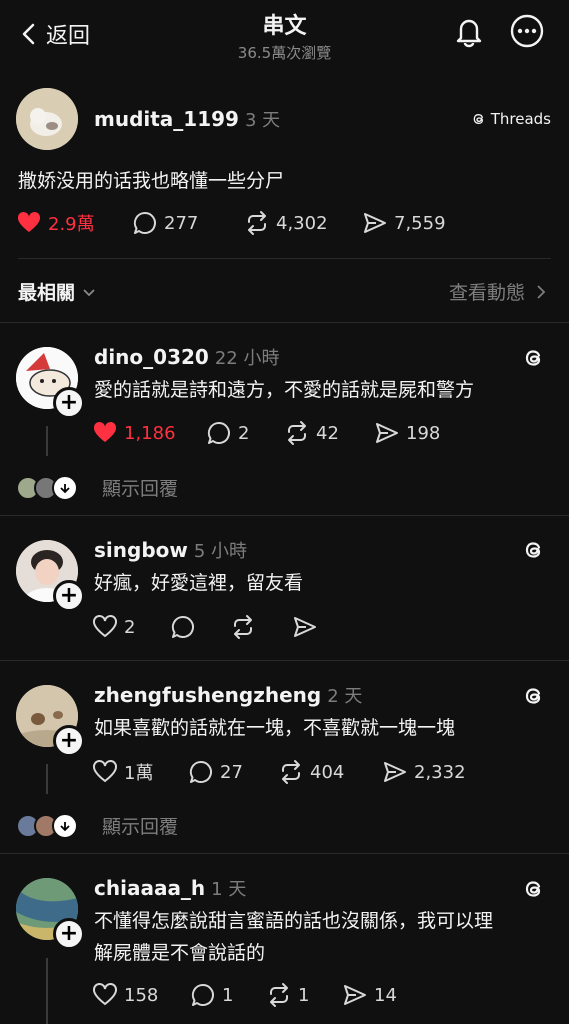 The height and width of the screenshot is (1024, 569). What do you see at coordinates (207, 695) in the screenshot?
I see `username: zhengfushengzheng` at bounding box center [207, 695].